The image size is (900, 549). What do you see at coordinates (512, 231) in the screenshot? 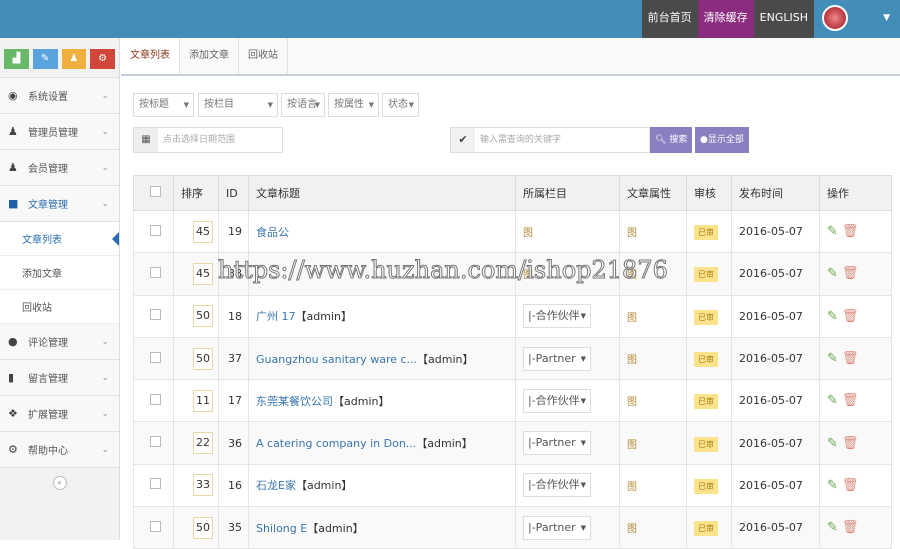
I see `table-row: 45 19 食品公 图 图 已审 2016-05-07 ✎ 🗑︎` at bounding box center [512, 231].